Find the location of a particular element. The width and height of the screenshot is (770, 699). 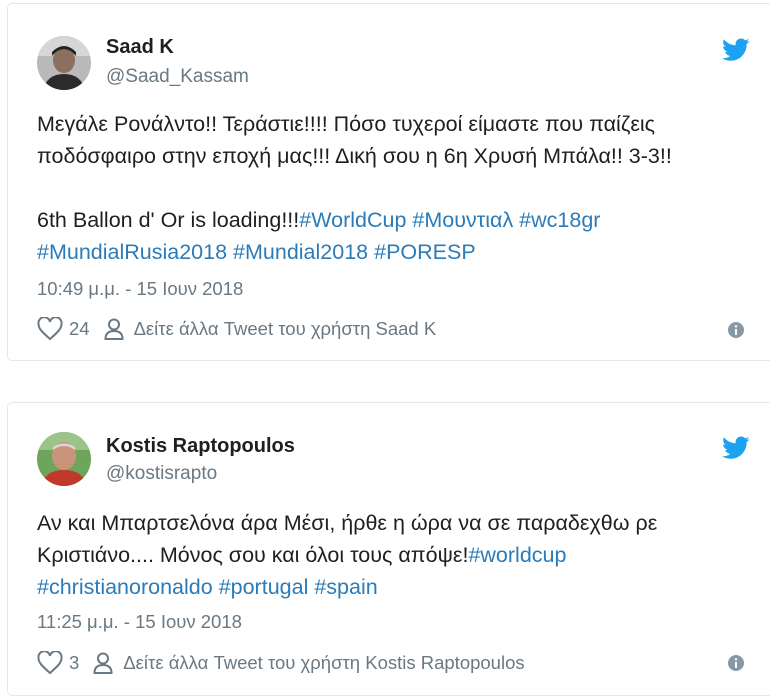

hashtag-link: #worldcup is located at coordinates (517, 555).